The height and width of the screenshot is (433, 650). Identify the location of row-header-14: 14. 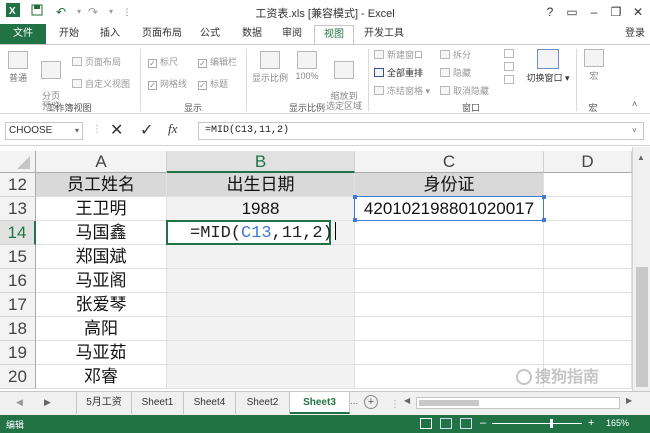
(18, 233).